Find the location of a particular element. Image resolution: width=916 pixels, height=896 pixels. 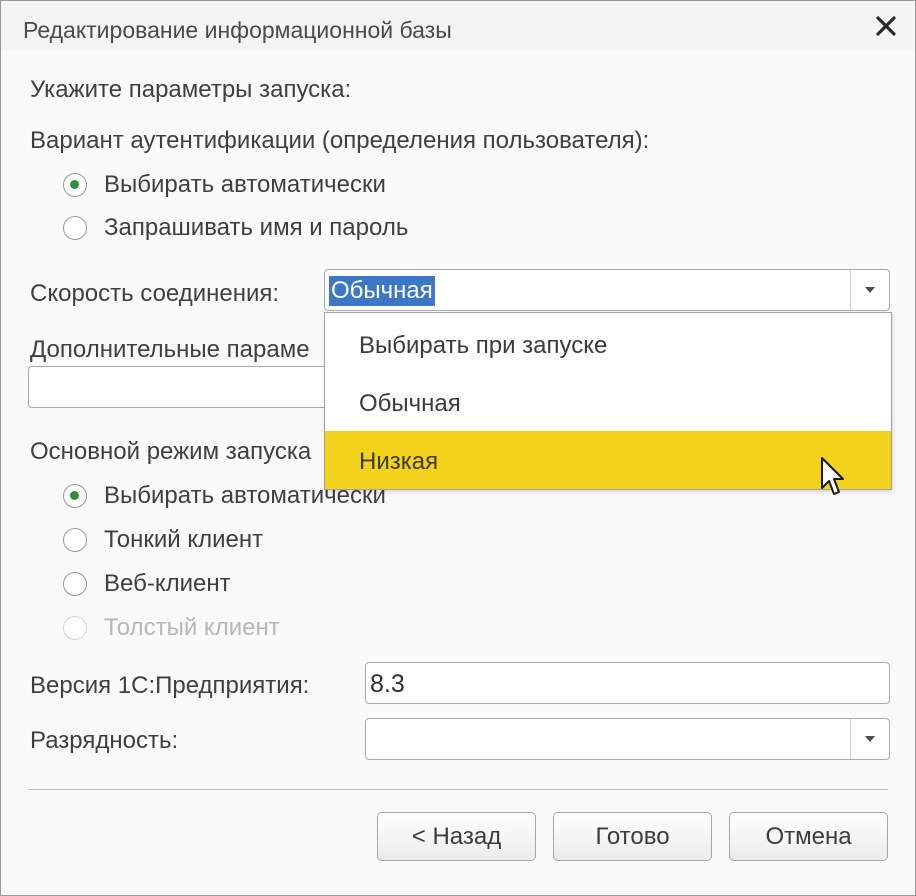

mode-radio-web-label: Веб-клиент is located at coordinates (167, 584).